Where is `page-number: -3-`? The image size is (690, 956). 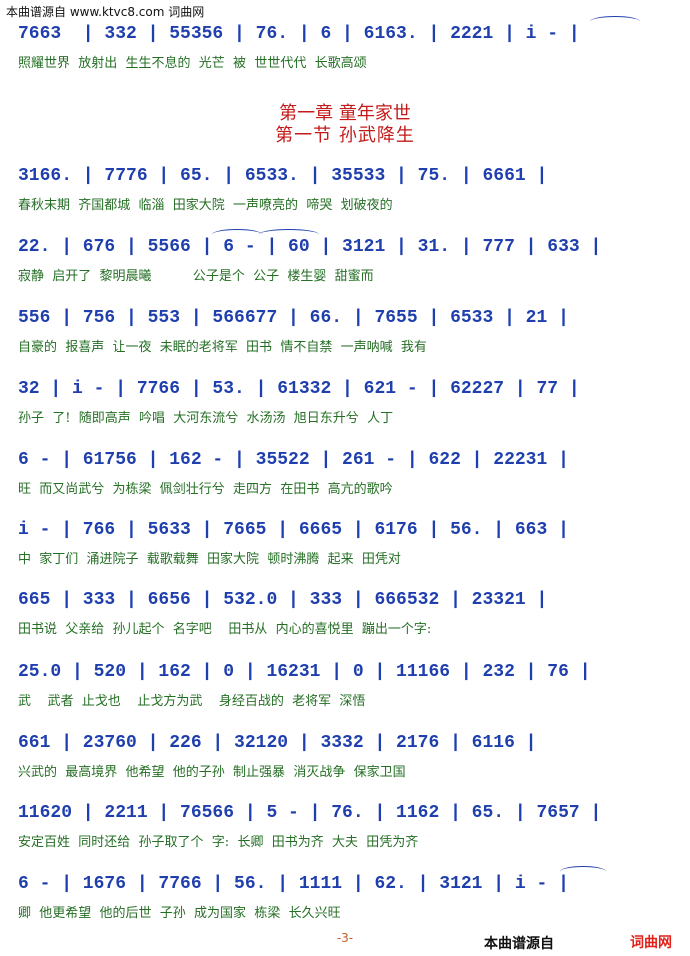
page-number: -3- is located at coordinates (345, 938).